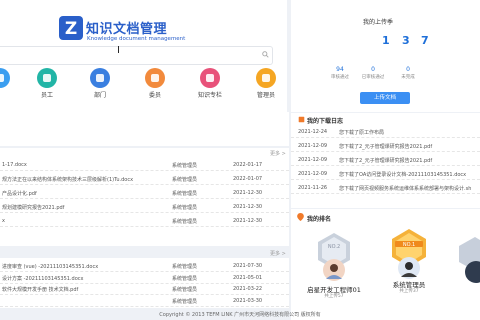 The height and width of the screenshot is (320, 480). I want to click on doc-date: 2021-03-30, so click(248, 300).